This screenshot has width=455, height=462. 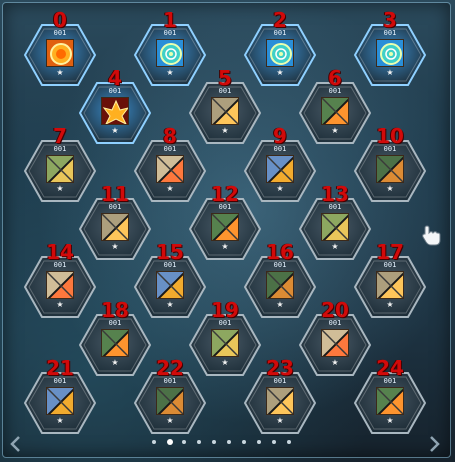 I want to click on slot-index-label: 8, so click(x=170, y=136).